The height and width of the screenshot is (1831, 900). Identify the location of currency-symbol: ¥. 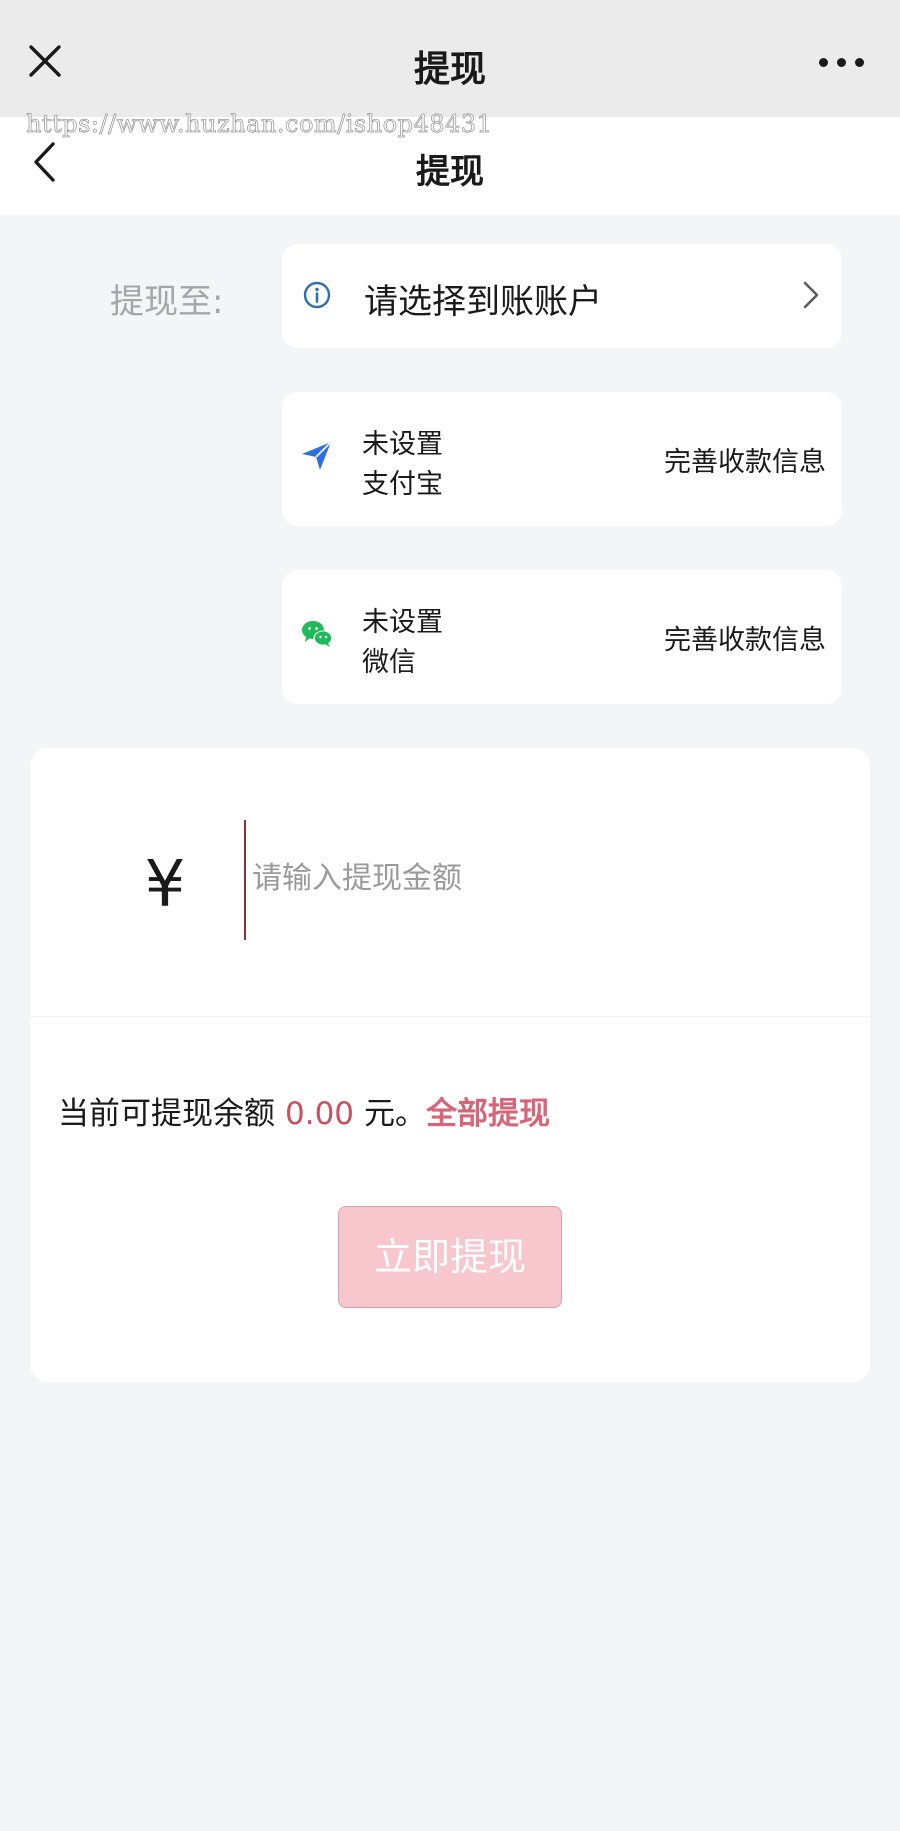
(165, 885).